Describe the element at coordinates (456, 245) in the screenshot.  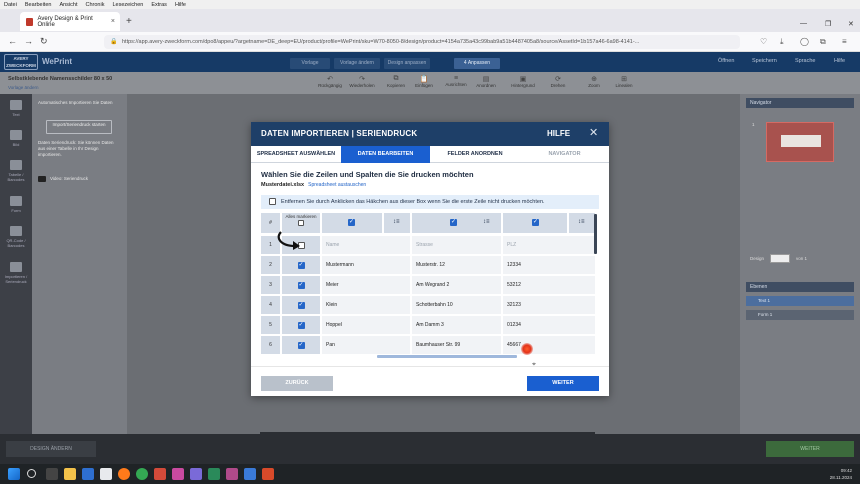
I see `table-cell: Strasse` at that location.